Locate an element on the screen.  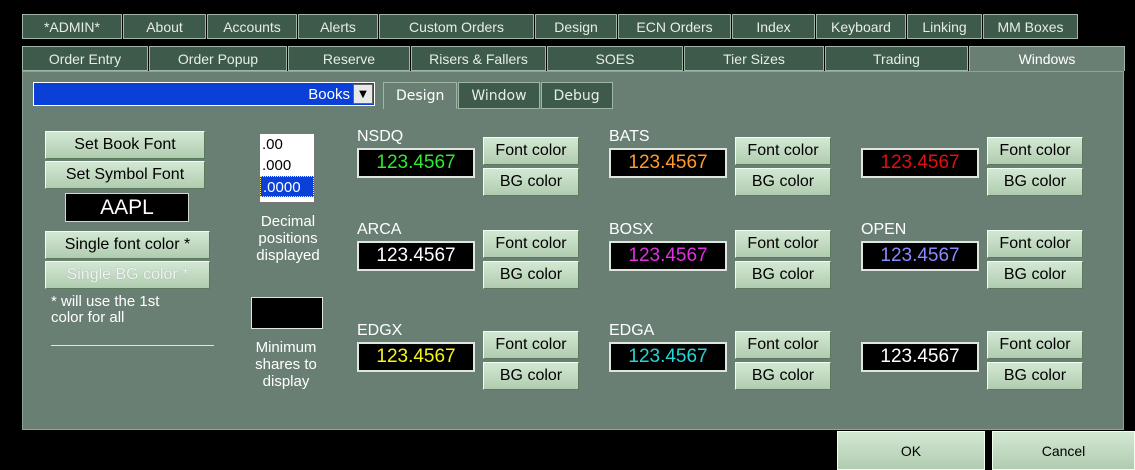
tab-accounts: Accounts is located at coordinates (252, 26).